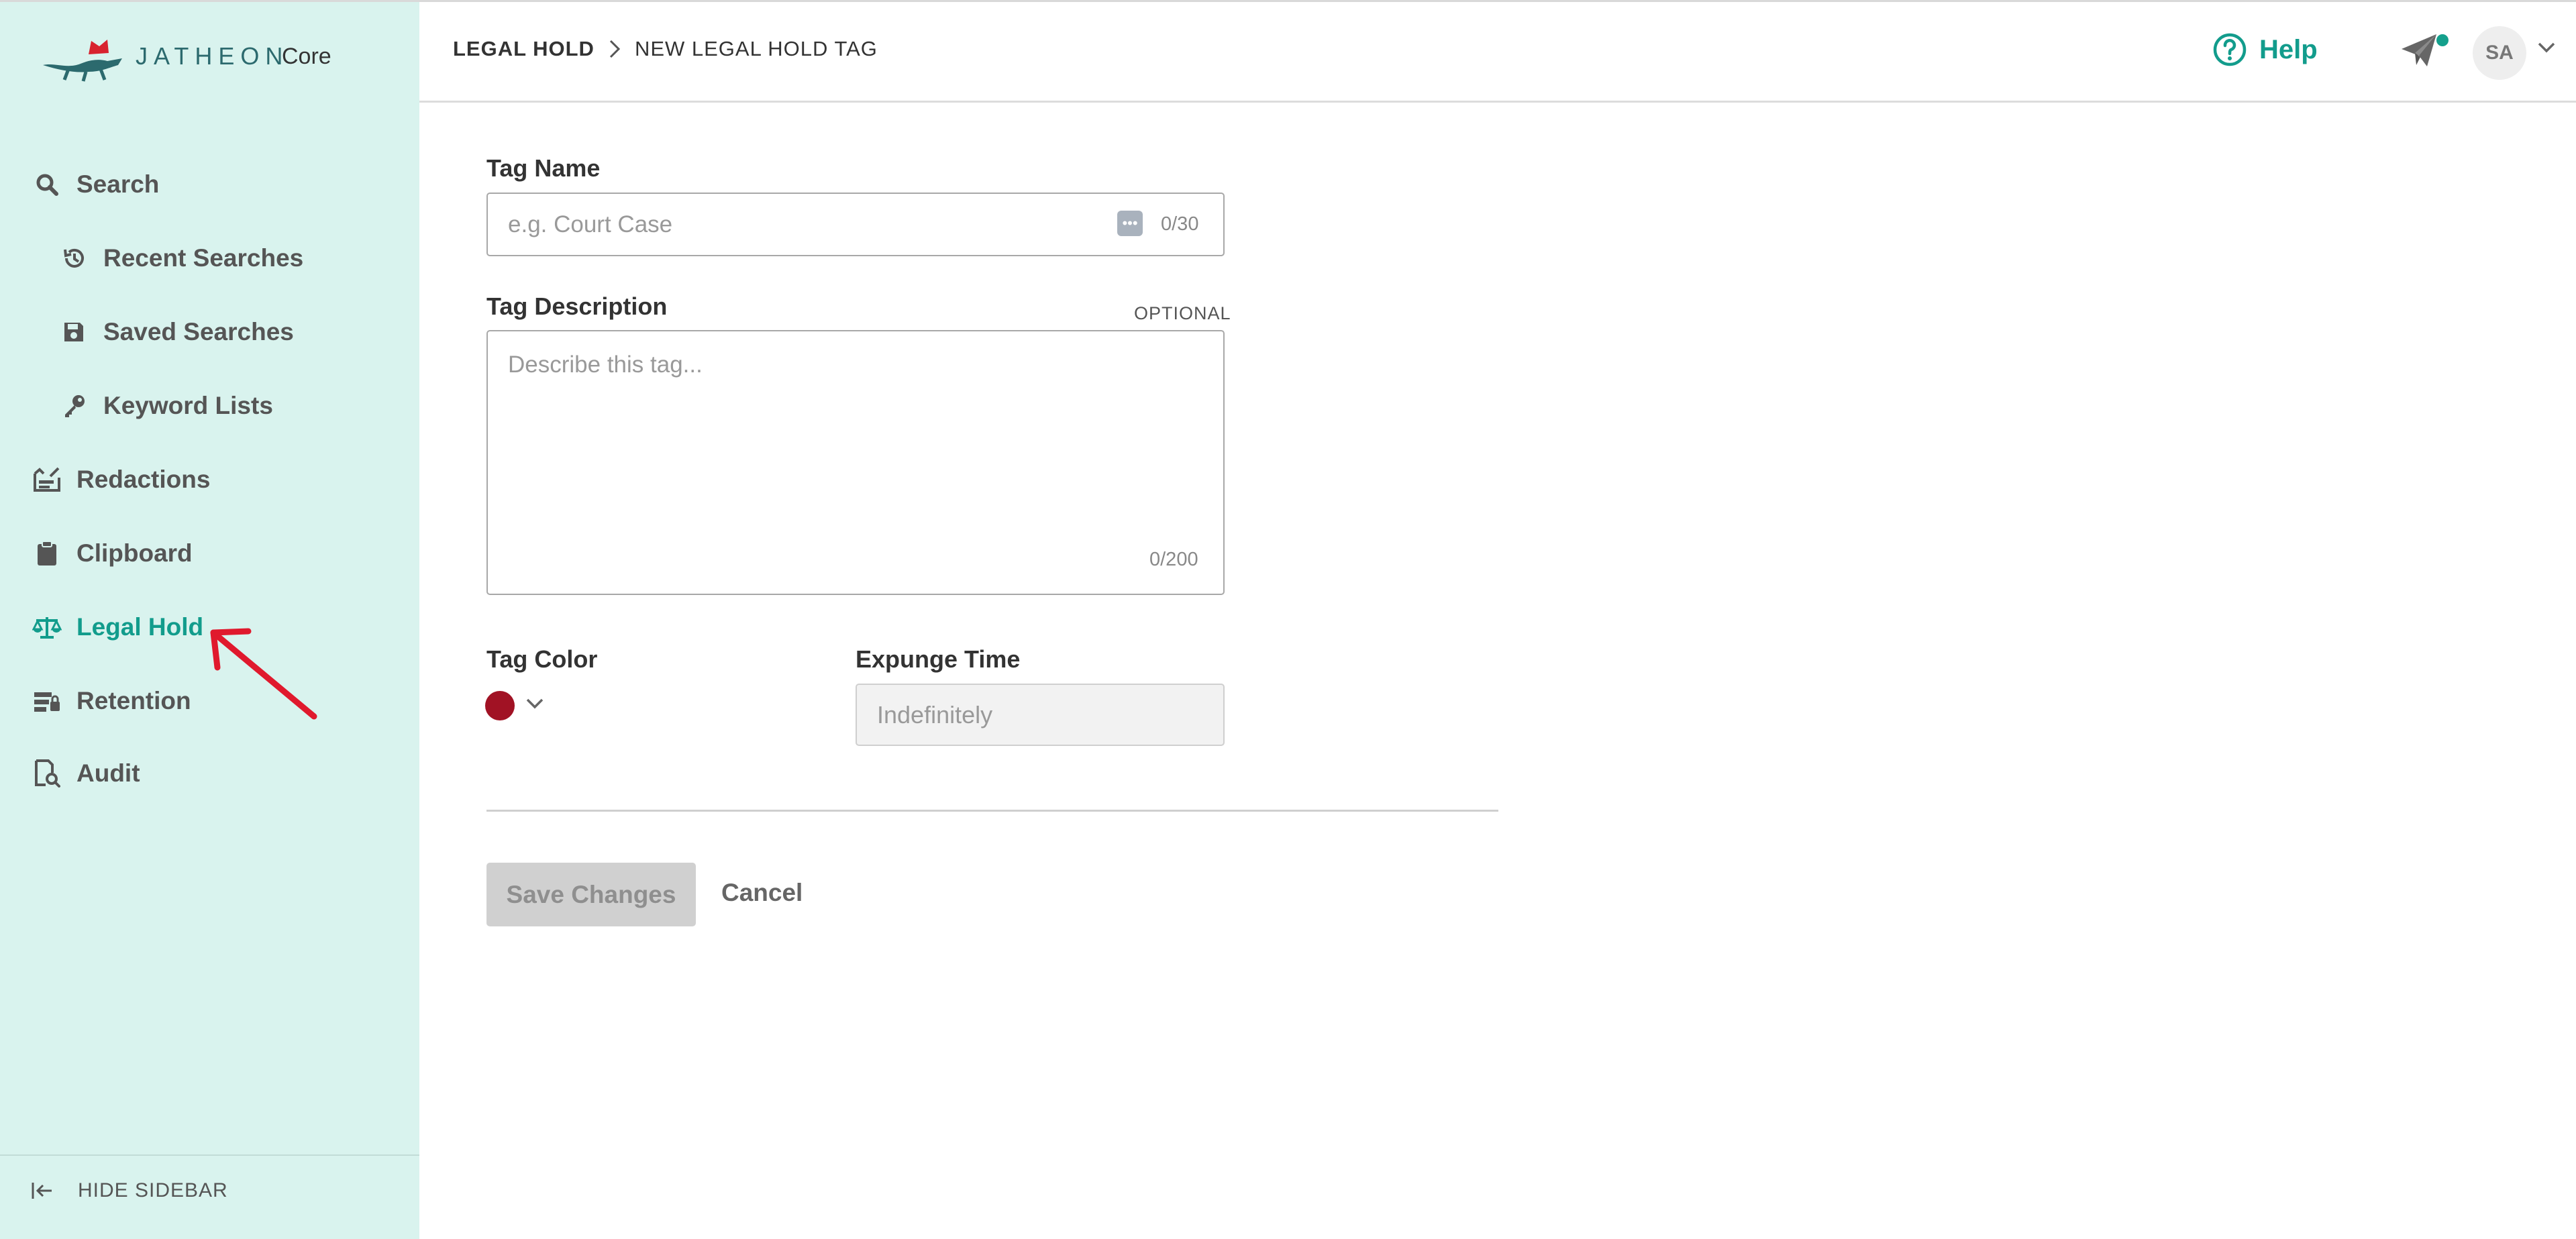  What do you see at coordinates (2230, 49) in the screenshot?
I see `help-icon` at bounding box center [2230, 49].